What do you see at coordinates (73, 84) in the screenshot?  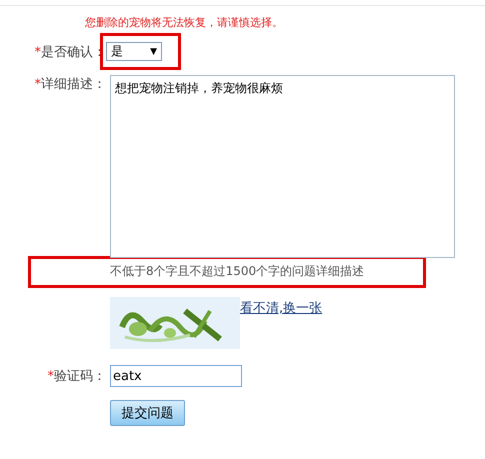 I see `field-label: 详细描述：` at bounding box center [73, 84].